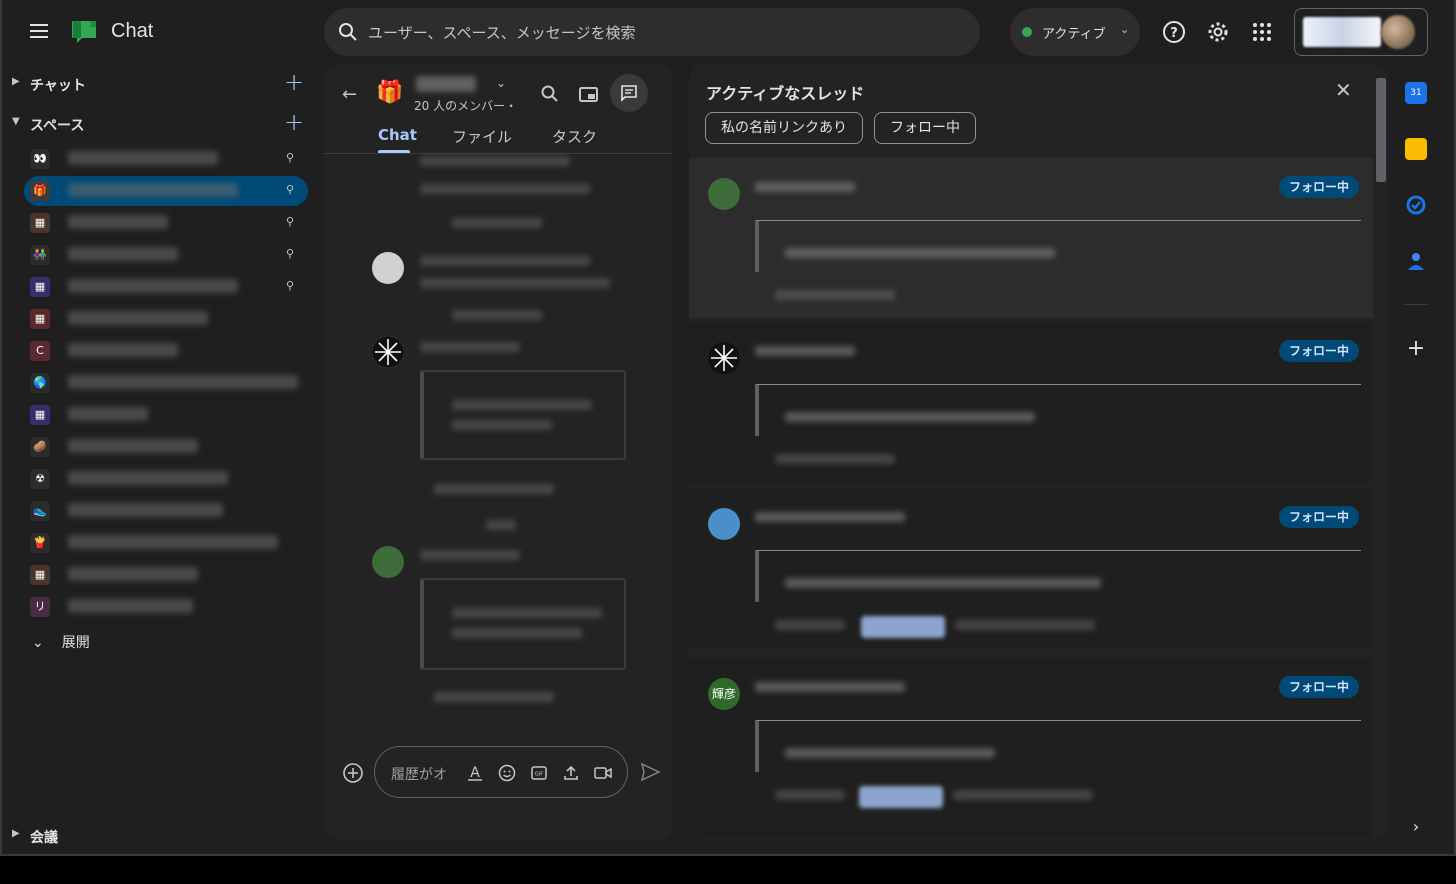 The image size is (1456, 884). I want to click on letter-ri-icon: リ, so click(40, 607).